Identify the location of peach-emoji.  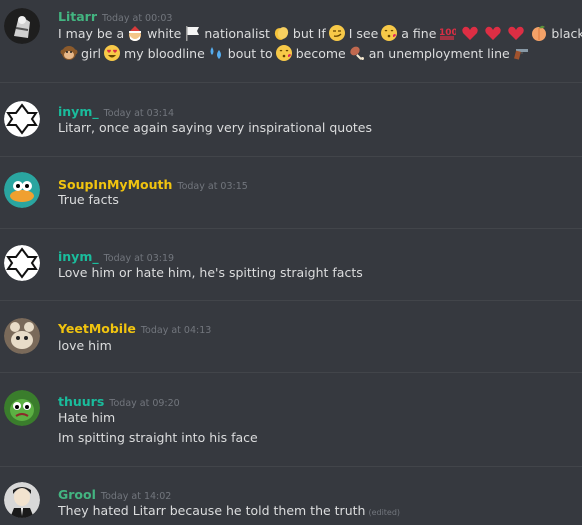
(539, 33).